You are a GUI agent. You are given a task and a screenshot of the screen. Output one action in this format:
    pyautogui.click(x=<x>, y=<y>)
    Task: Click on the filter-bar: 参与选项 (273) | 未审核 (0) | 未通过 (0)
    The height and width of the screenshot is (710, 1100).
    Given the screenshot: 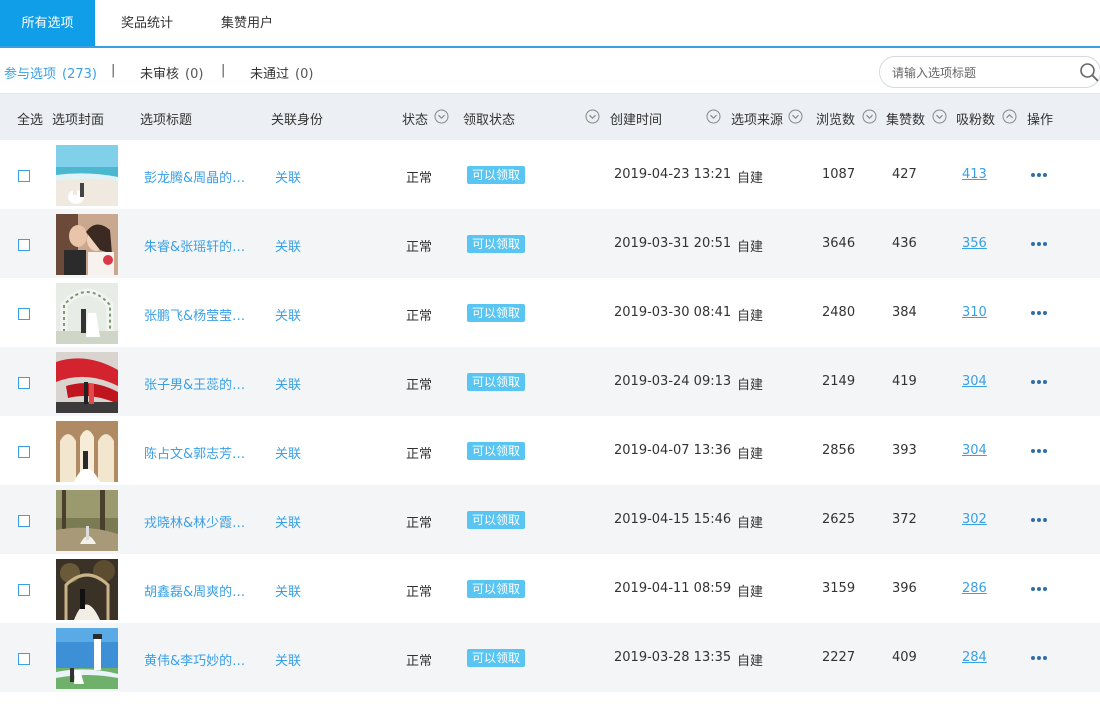 What is the action you would take?
    pyautogui.click(x=550, y=71)
    